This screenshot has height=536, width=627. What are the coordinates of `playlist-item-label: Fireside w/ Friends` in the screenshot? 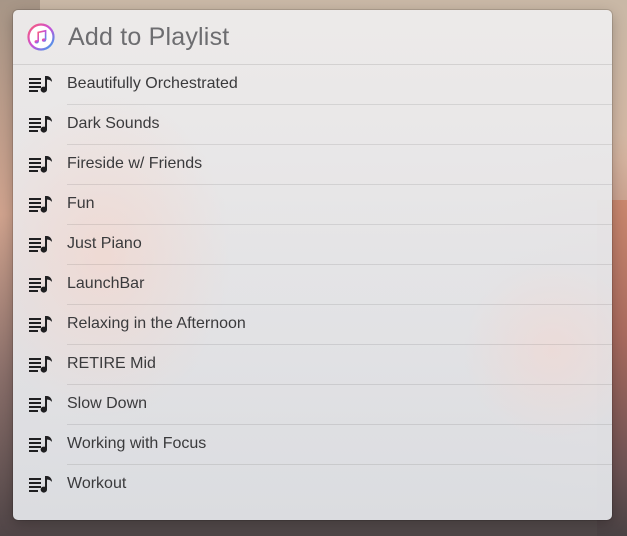 It's located at (135, 163).